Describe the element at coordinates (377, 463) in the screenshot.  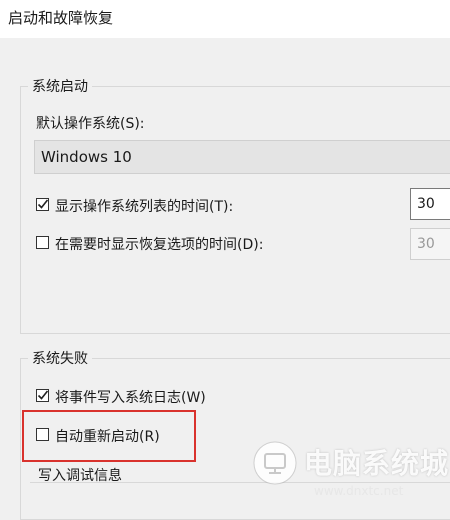
I see `watermark-text: 电脑系统城` at that location.